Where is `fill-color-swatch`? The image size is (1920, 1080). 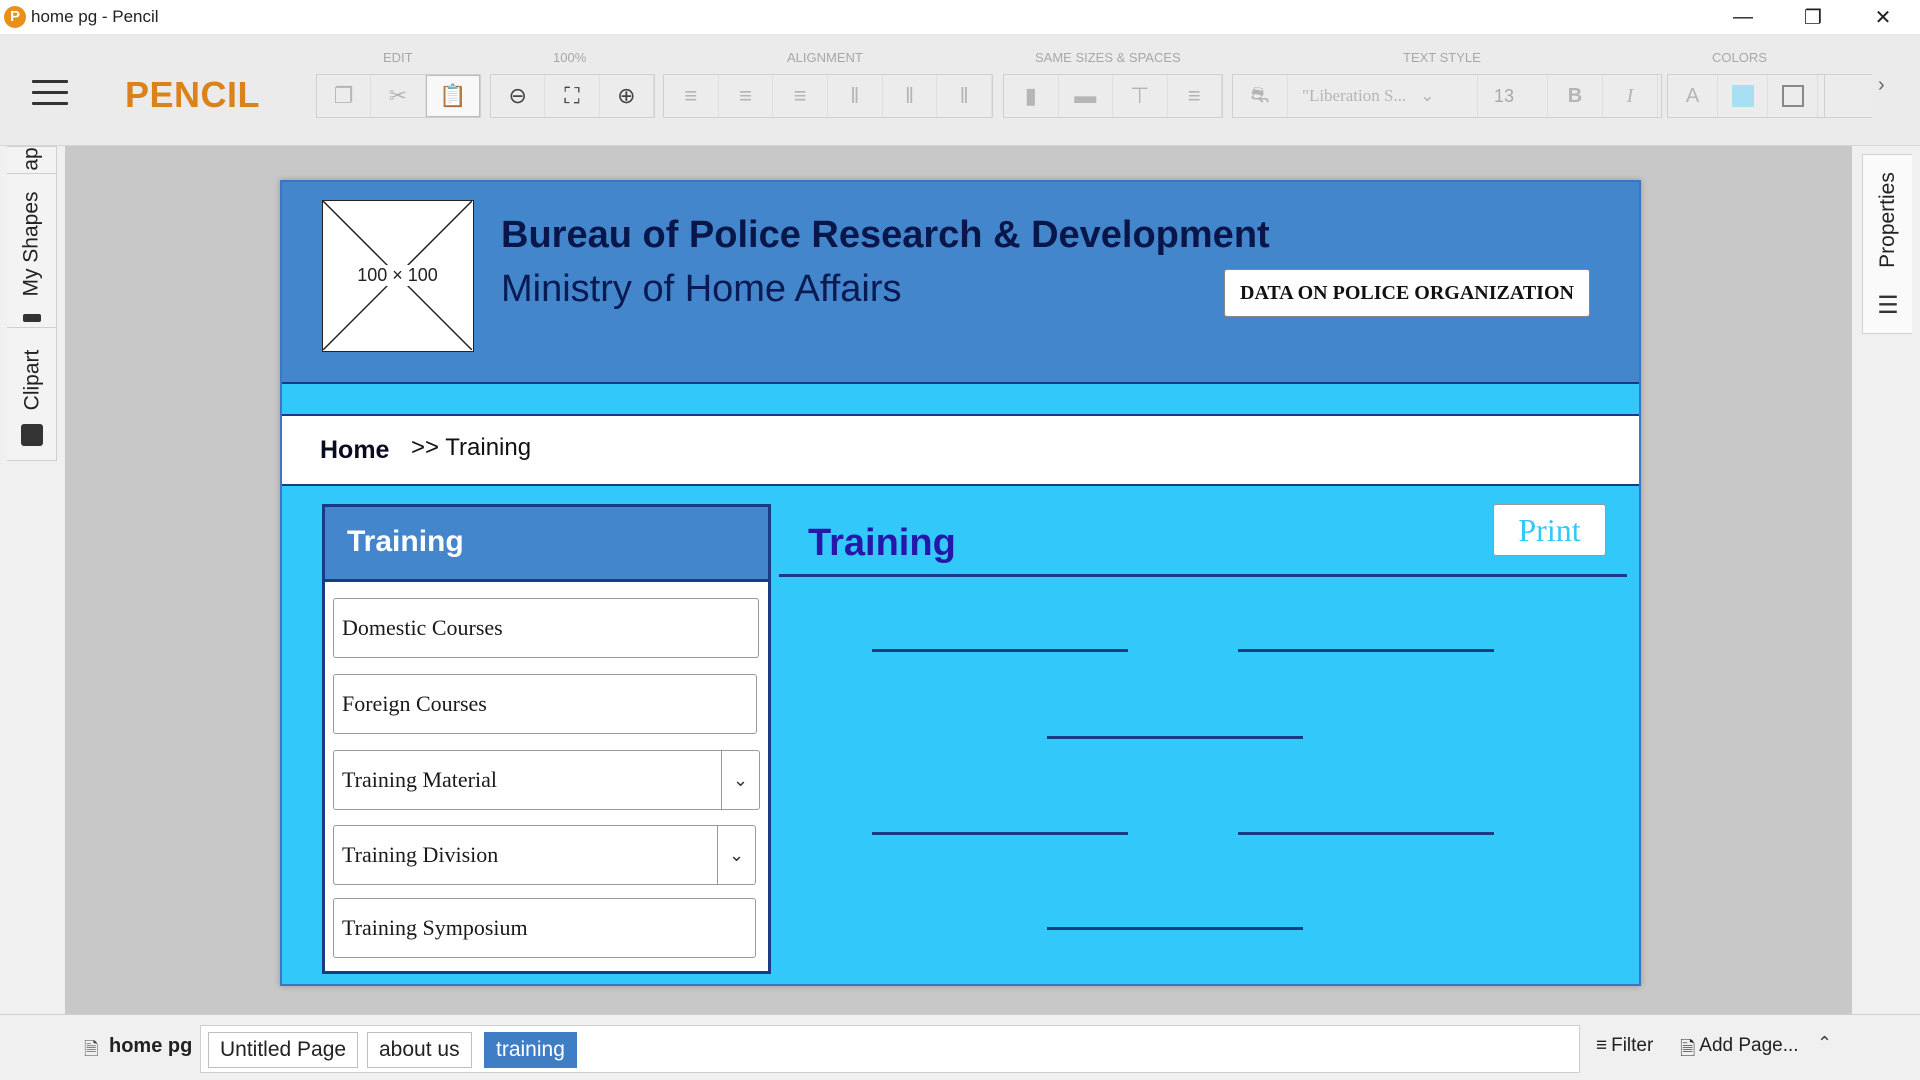
fill-color-swatch is located at coordinates (1742, 96).